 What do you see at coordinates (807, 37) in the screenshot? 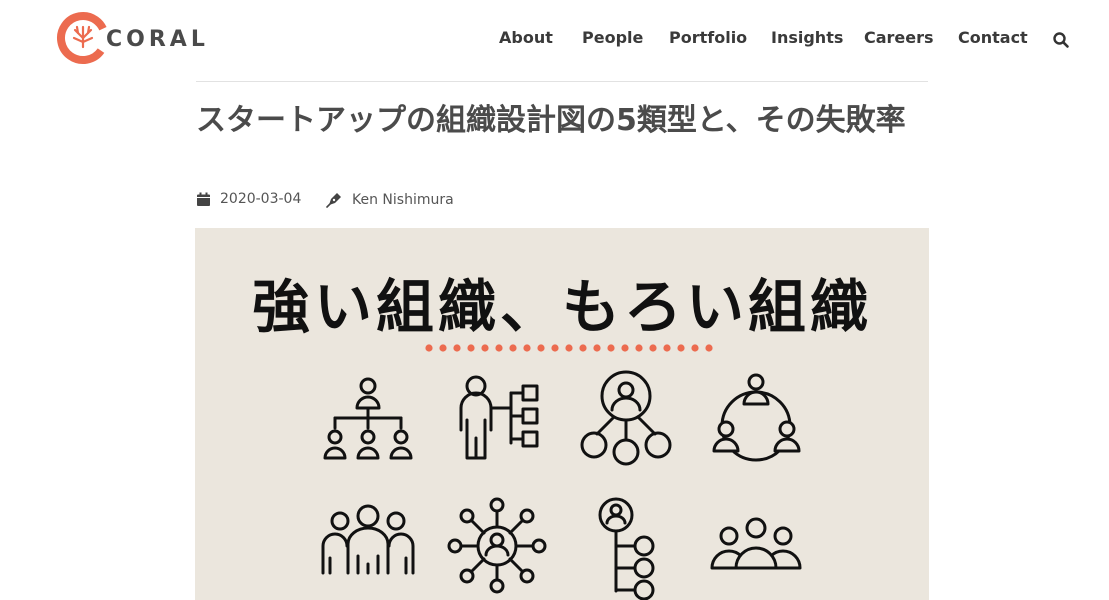
I see `nav-insights: Insights` at bounding box center [807, 37].